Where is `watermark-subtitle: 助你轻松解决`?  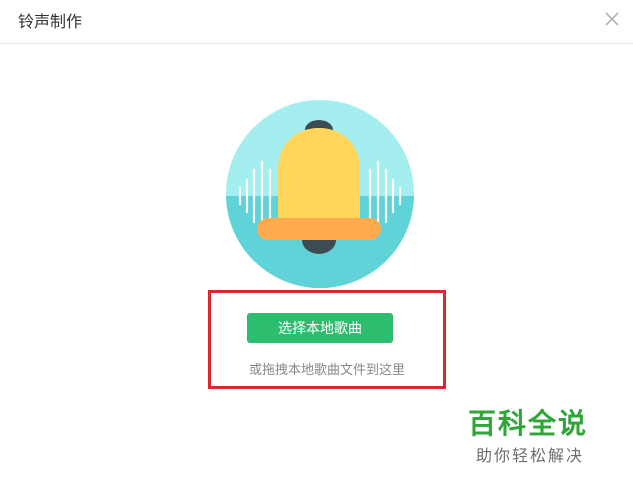 watermark-subtitle: 助你轻松解决 is located at coordinates (530, 456).